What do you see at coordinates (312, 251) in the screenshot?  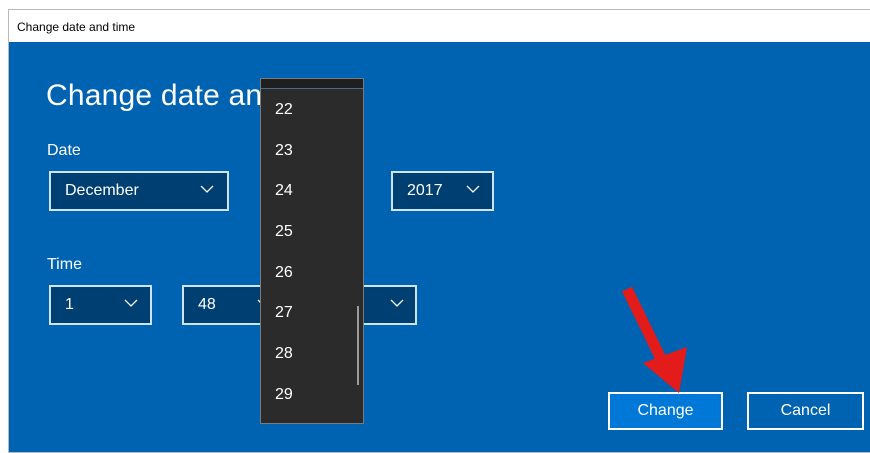 I see `day-dropdown-list: 22 23 24 25 26 27 28 29` at bounding box center [312, 251].